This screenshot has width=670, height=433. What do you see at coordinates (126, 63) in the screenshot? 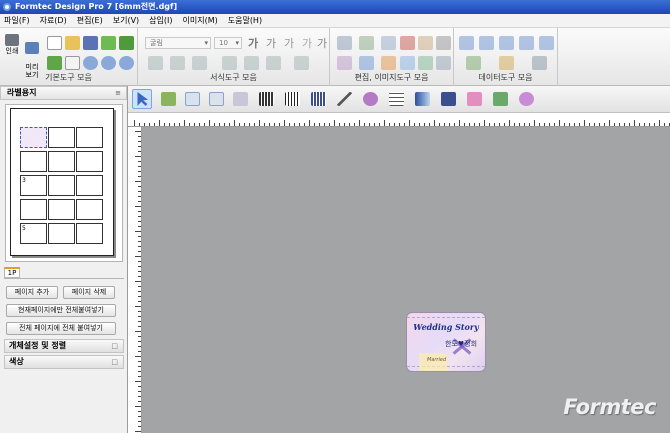
I see `zoom-fit-icon` at bounding box center [126, 63].